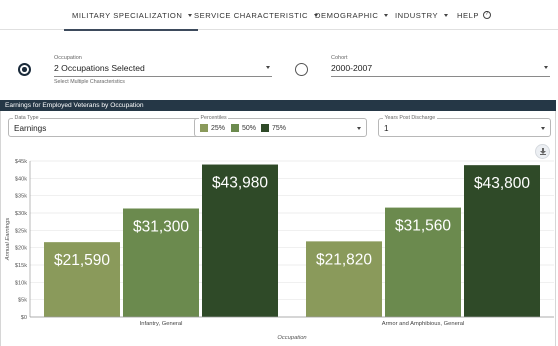 The height and width of the screenshot is (346, 558). I want to click on bar-value-label: $21,590, so click(82, 260).